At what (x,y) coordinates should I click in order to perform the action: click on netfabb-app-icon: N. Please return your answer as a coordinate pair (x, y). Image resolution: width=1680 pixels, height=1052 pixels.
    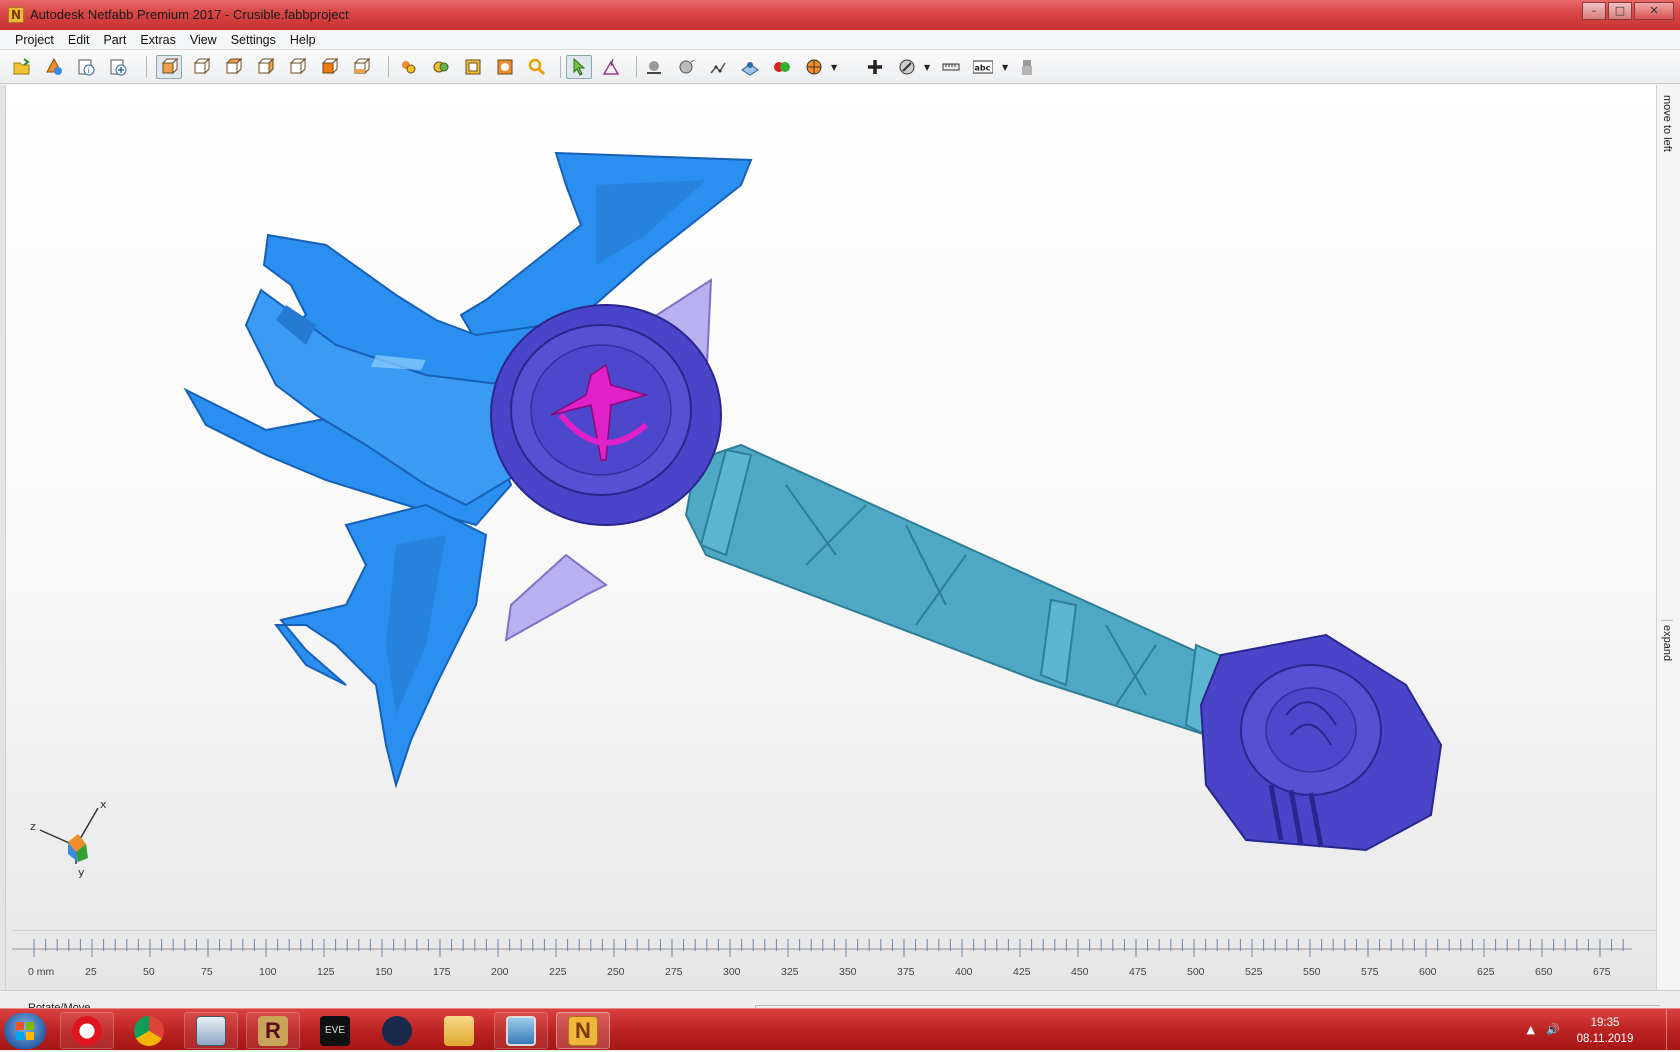
    Looking at the image, I should click on (16, 15).